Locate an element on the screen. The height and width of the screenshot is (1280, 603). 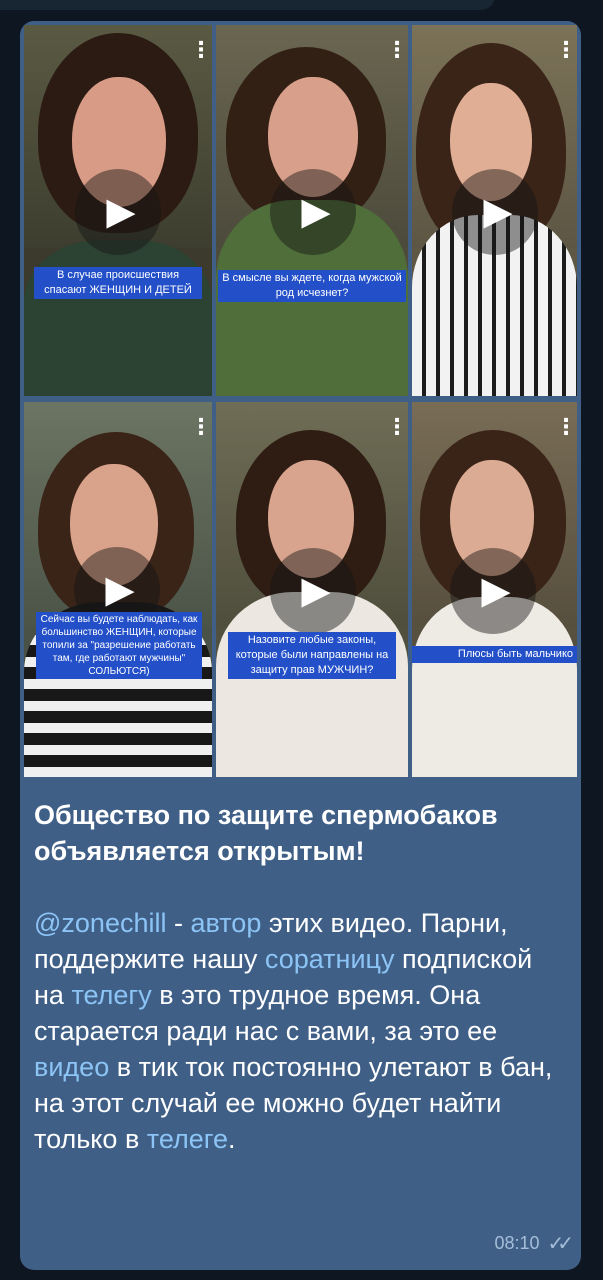
message-meta: 08:10 ✓✓ is located at coordinates (533, 1243).